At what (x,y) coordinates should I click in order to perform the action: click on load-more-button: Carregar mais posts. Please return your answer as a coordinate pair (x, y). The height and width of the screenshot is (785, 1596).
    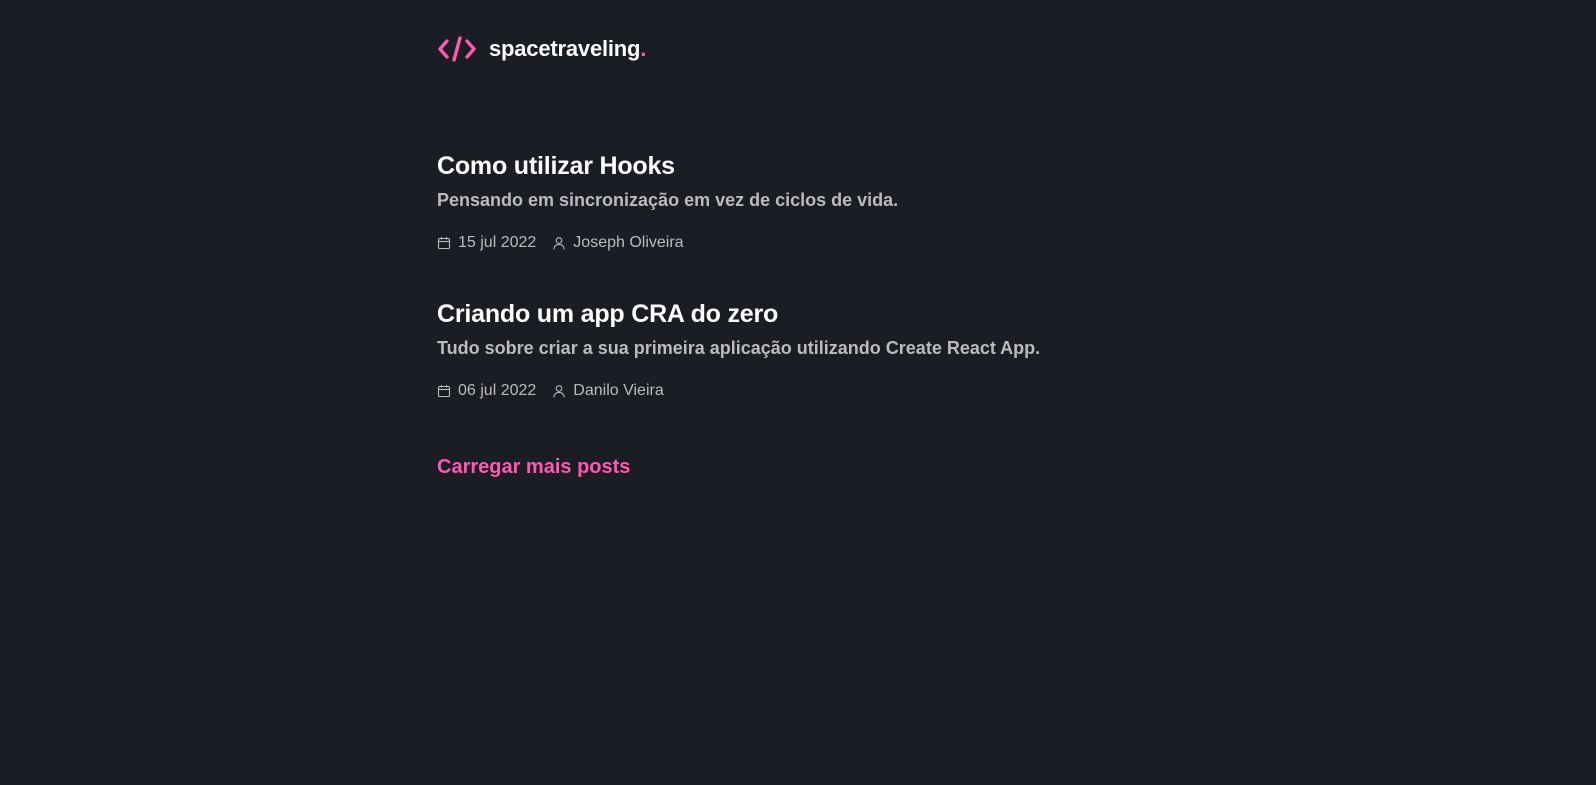
    Looking at the image, I should click on (533, 467).